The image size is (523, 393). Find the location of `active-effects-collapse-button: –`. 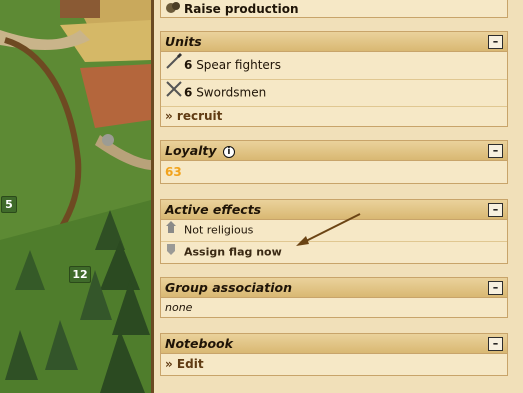

active-effects-collapse-button: – is located at coordinates (495, 210).